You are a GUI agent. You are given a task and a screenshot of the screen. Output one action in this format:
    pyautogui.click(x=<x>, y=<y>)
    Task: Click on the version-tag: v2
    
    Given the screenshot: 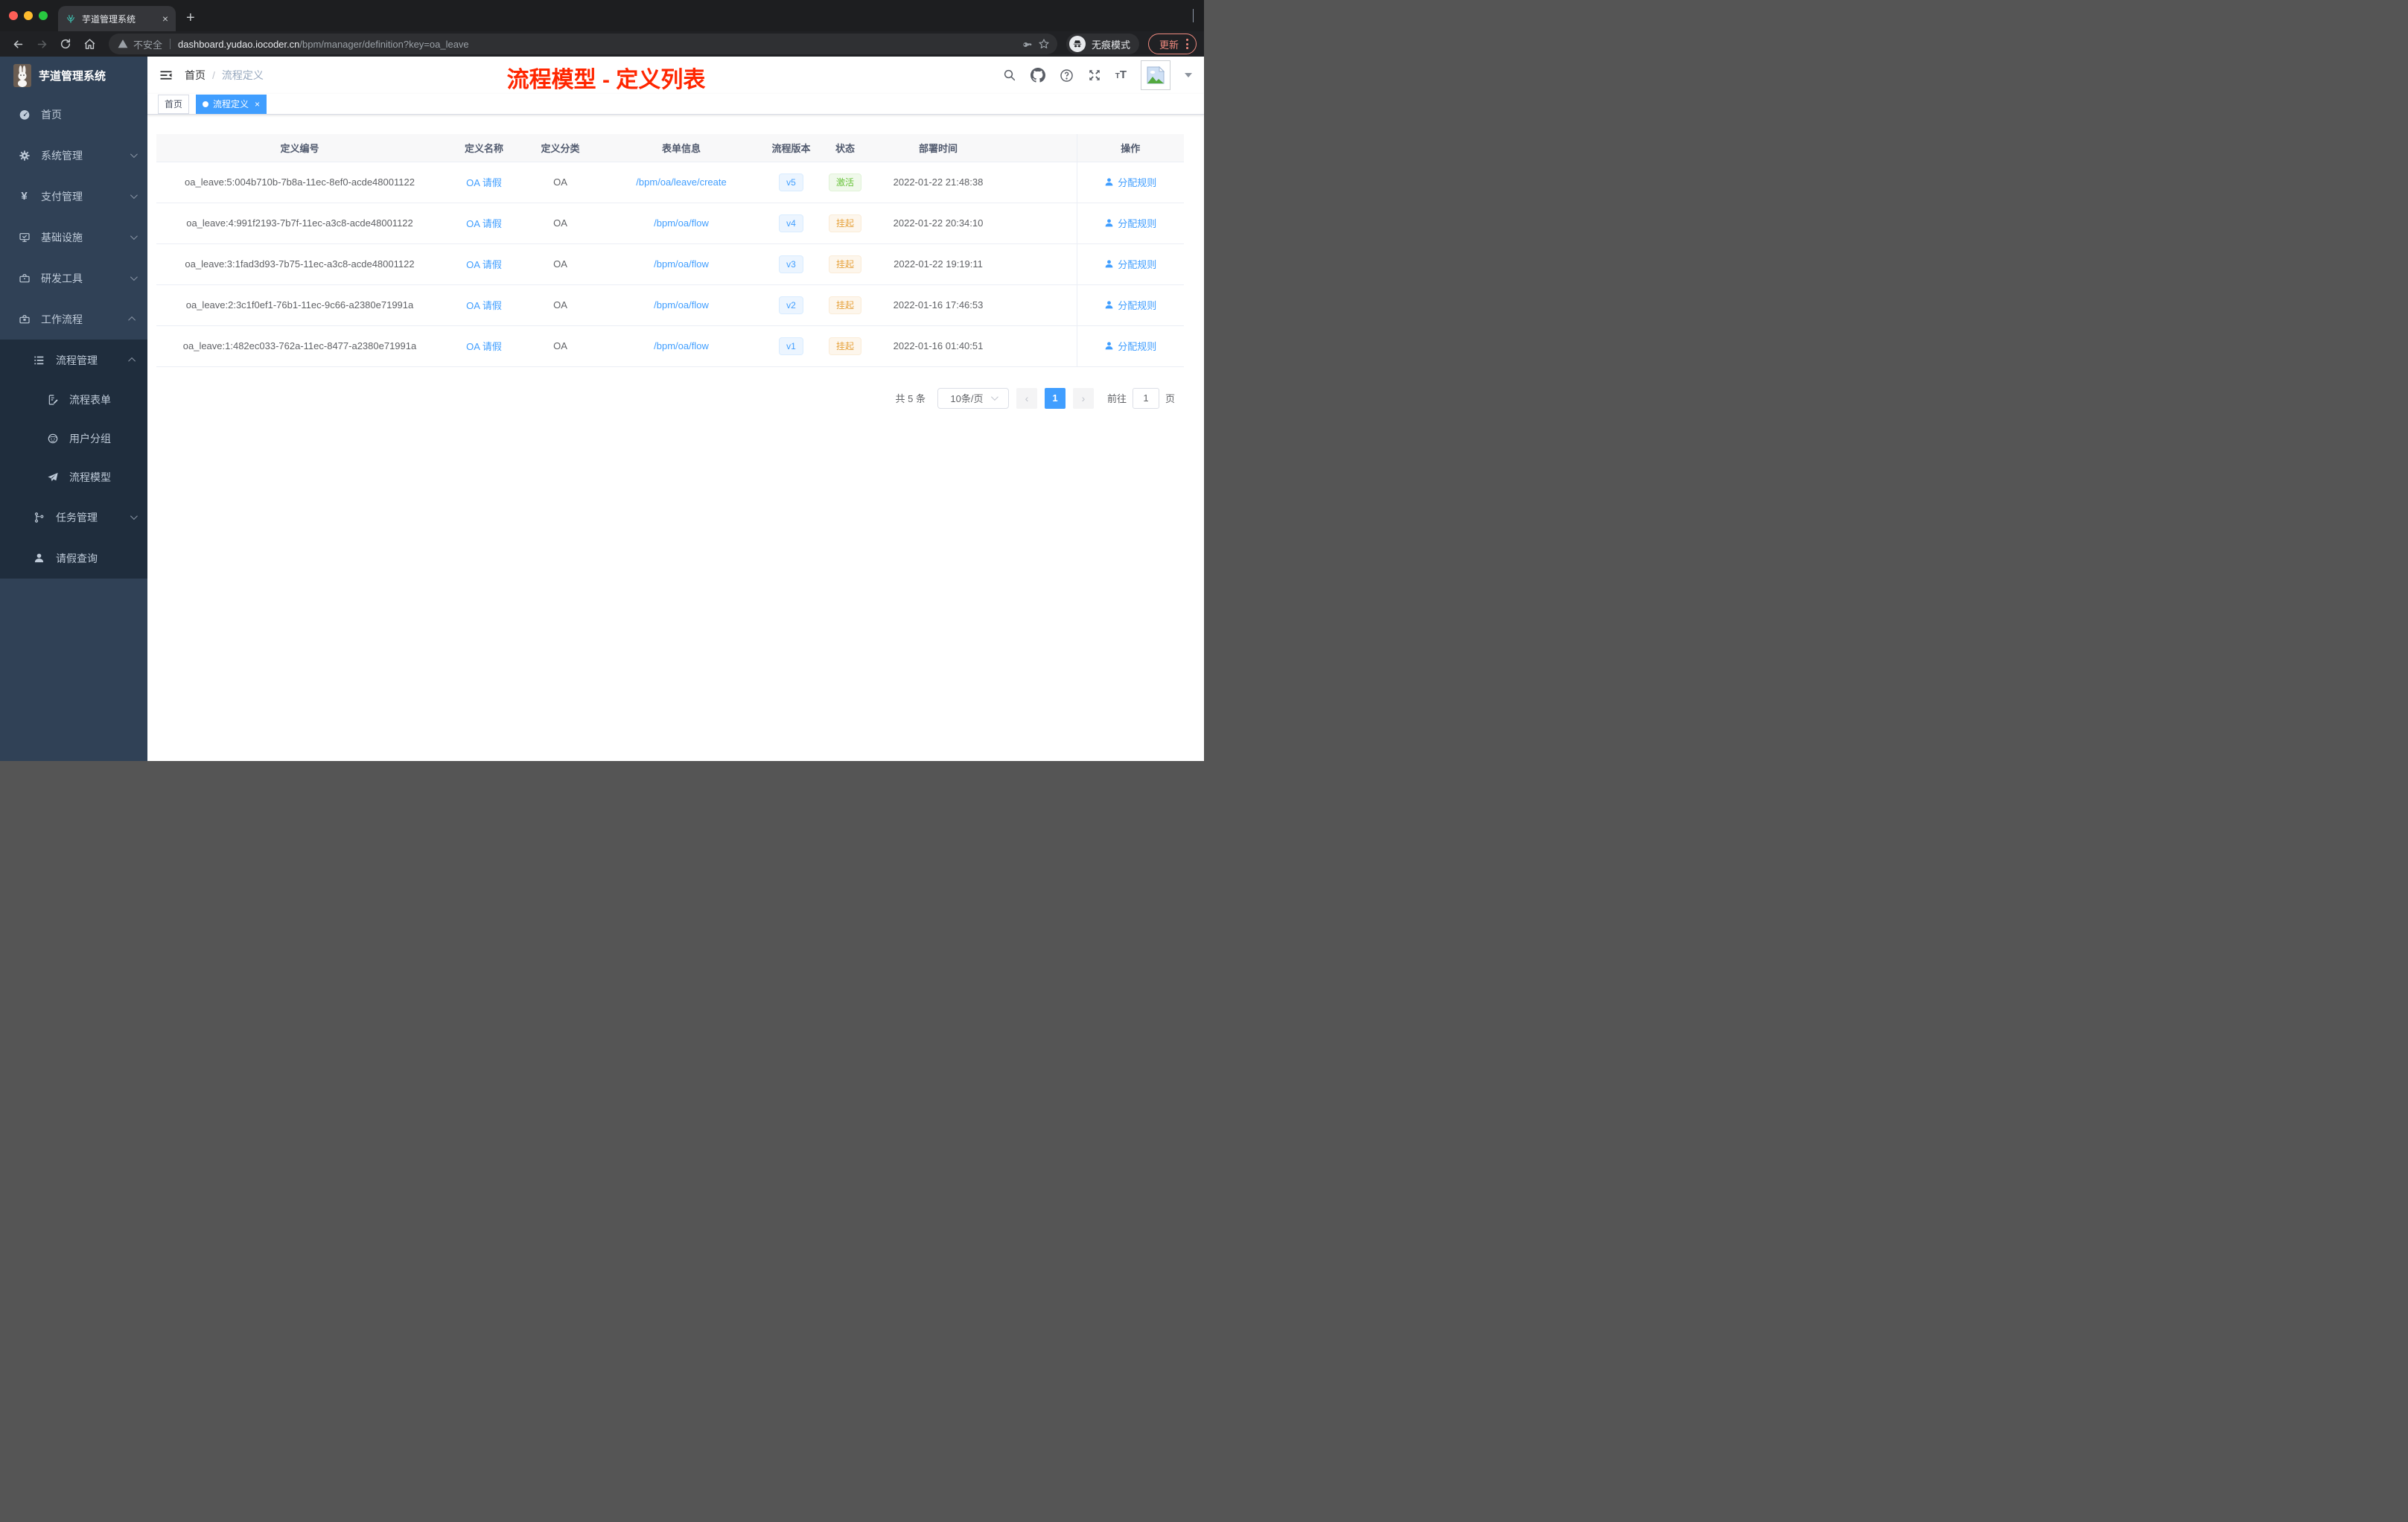 What is the action you would take?
    pyautogui.click(x=791, y=305)
    